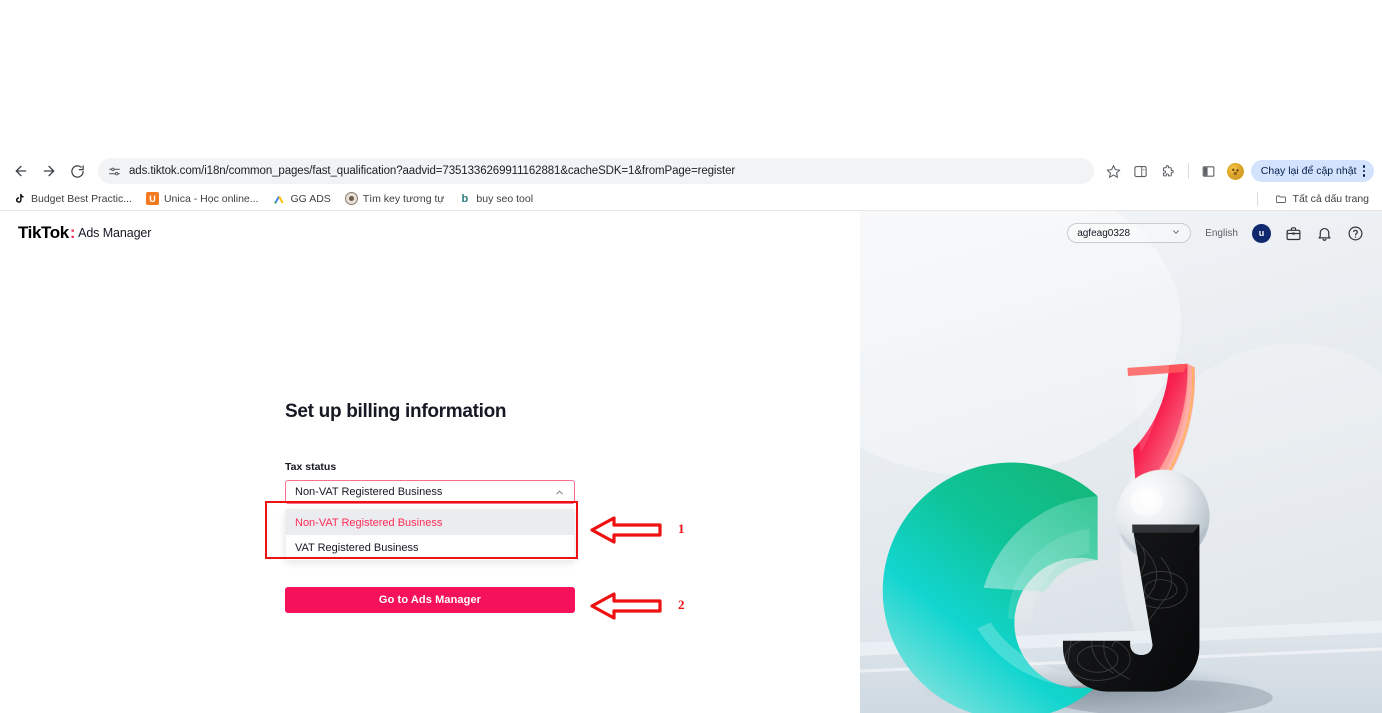  I want to click on side-panel-icon, so click(1141, 171).